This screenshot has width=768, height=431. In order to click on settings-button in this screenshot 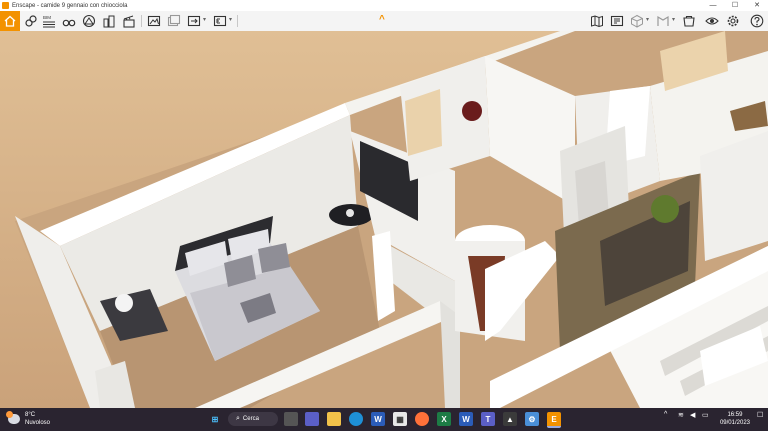, I will do `click(733, 21)`.